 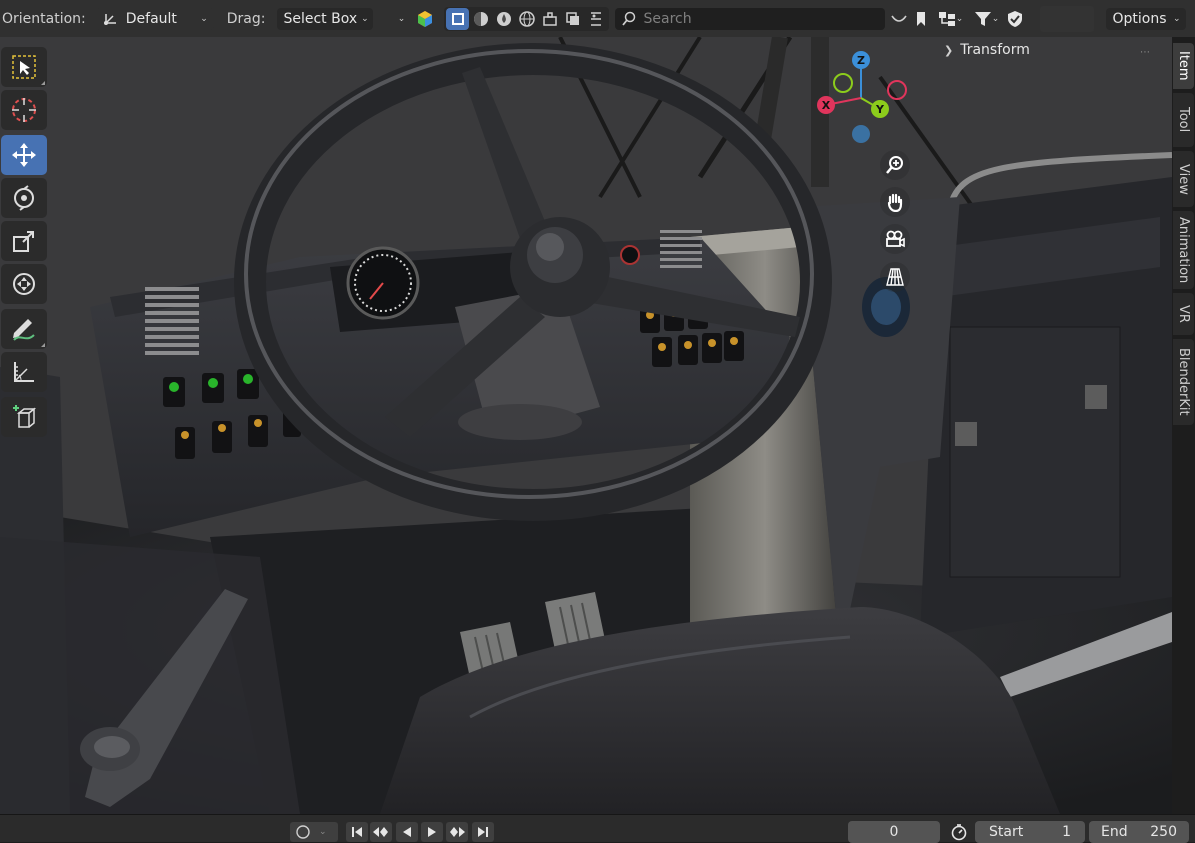 I want to click on rotate-icon, so click(x=24, y=198).